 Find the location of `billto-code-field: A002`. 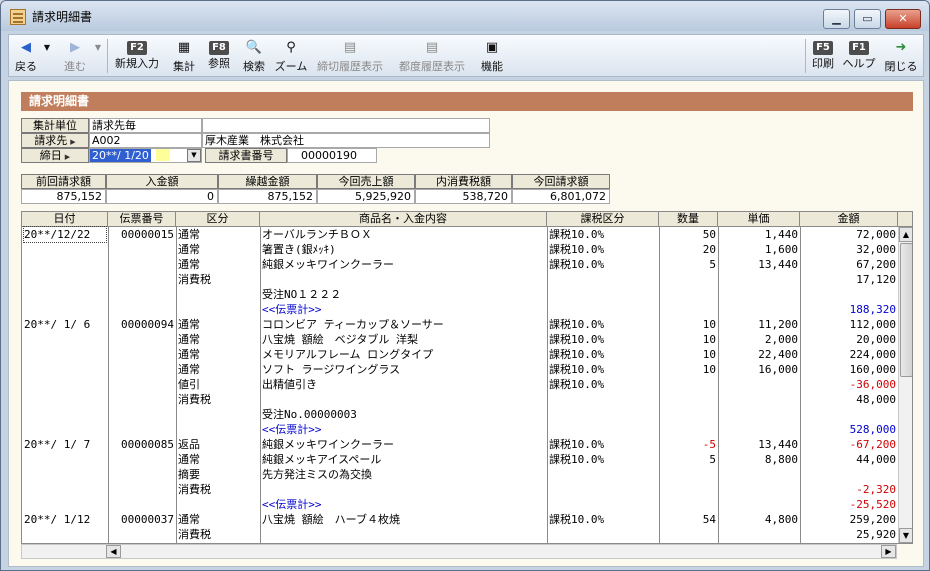

billto-code-field: A002 is located at coordinates (145, 140).